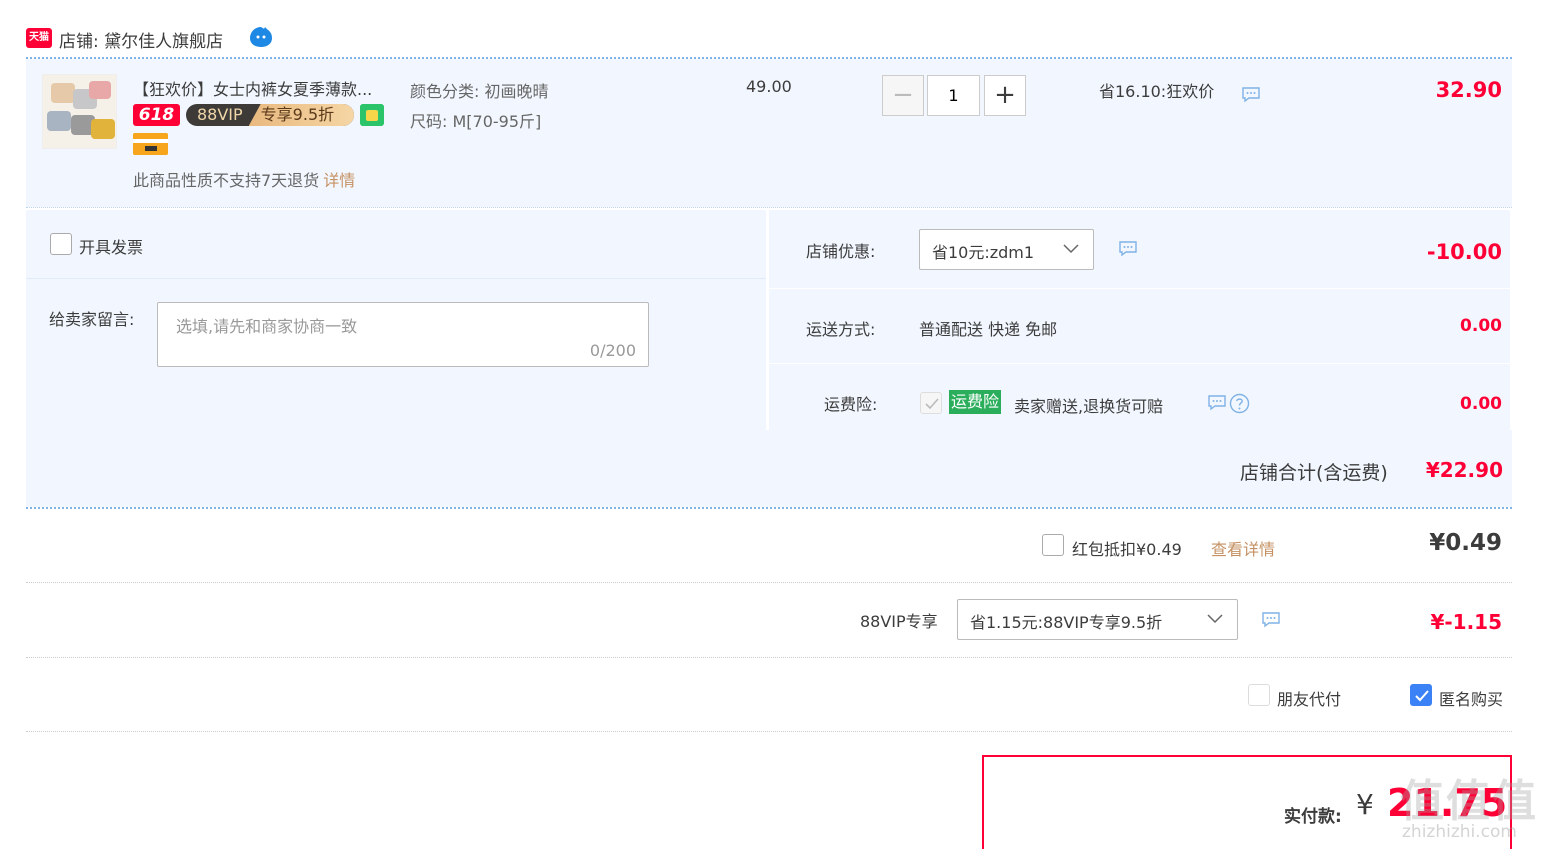 This screenshot has width=1550, height=849. What do you see at coordinates (767, 320) in the screenshot?
I see `panel-vertical-divider` at bounding box center [767, 320].